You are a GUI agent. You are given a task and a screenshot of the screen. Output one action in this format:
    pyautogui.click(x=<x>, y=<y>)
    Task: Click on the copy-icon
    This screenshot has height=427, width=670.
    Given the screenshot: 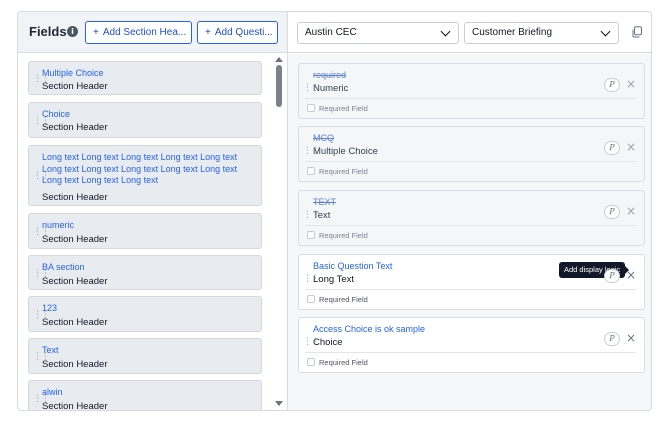 What is the action you would take?
    pyautogui.click(x=637, y=32)
    